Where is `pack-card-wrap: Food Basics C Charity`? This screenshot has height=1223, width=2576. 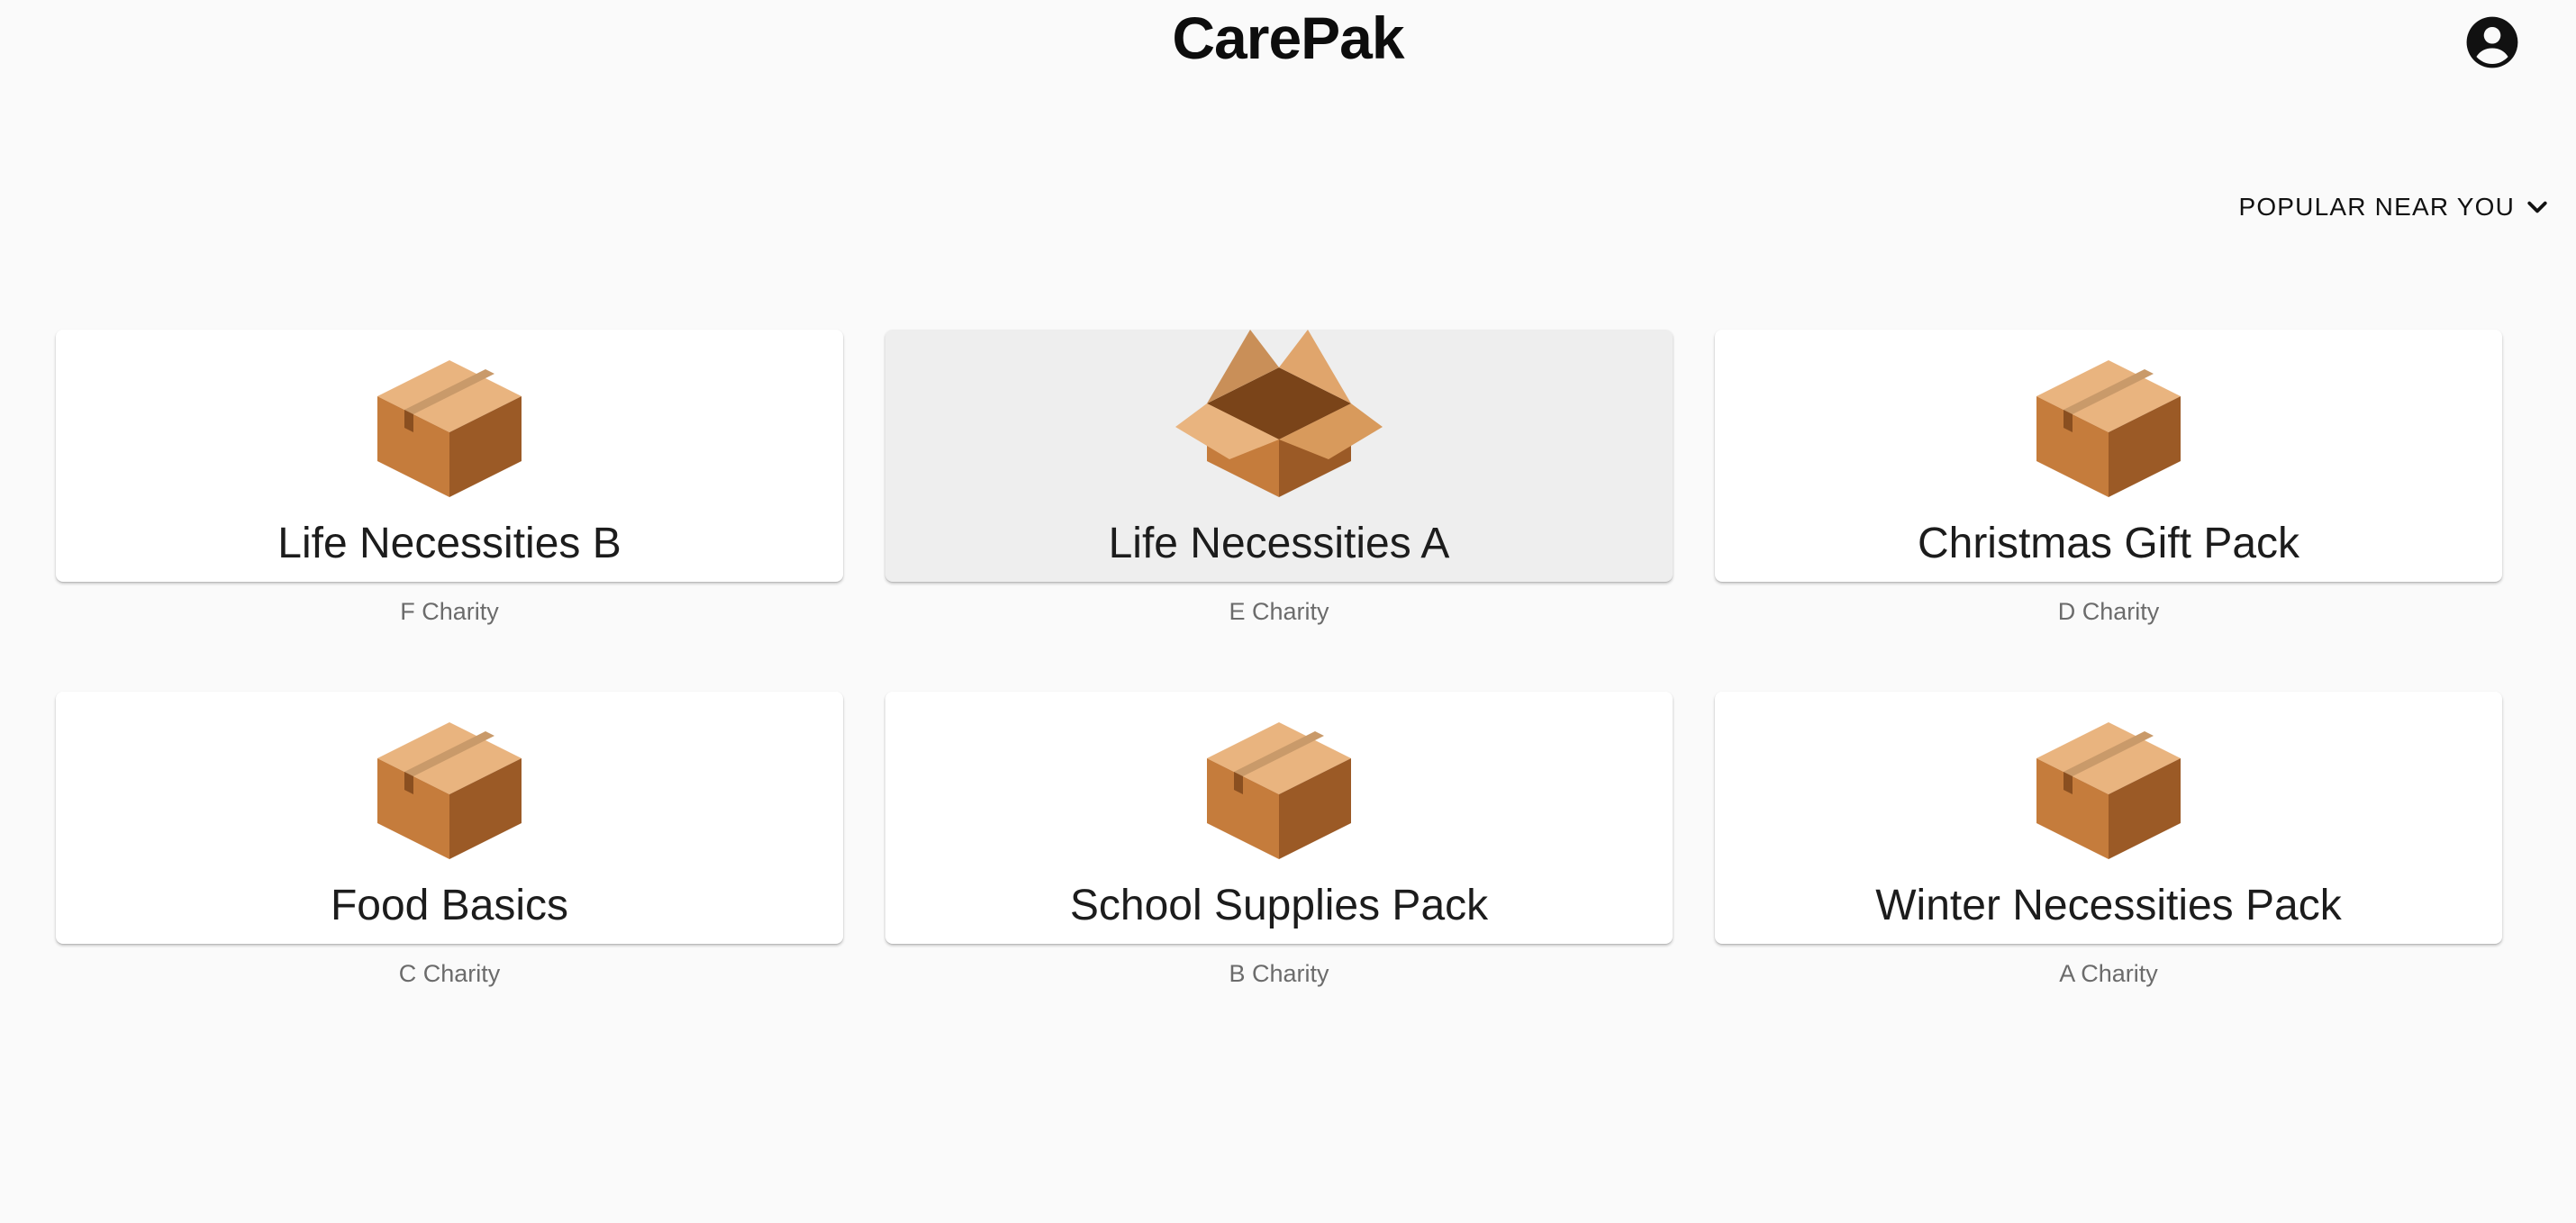
pack-card-wrap: Food Basics C Charity is located at coordinates (449, 800).